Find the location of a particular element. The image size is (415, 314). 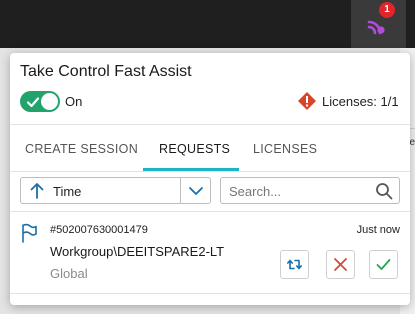

warning-diamond-icon is located at coordinates (307, 101).